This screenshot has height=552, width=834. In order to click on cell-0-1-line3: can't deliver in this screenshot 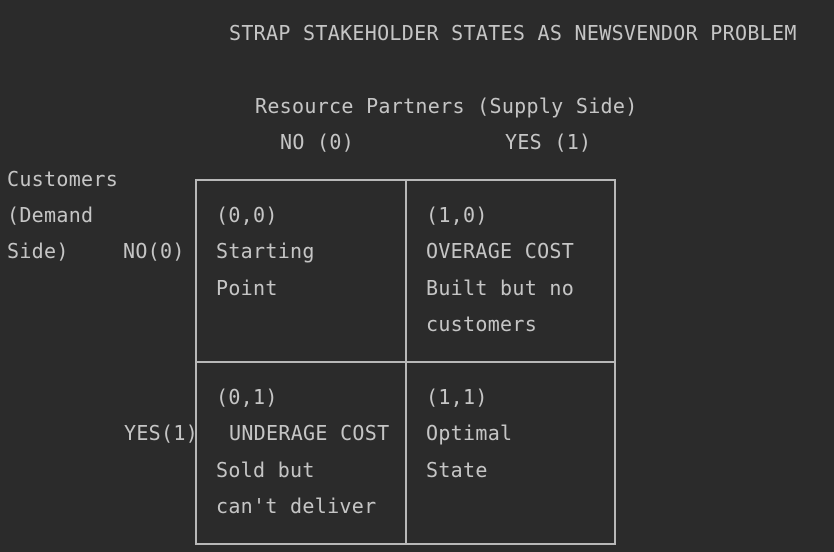, I will do `click(296, 506)`.